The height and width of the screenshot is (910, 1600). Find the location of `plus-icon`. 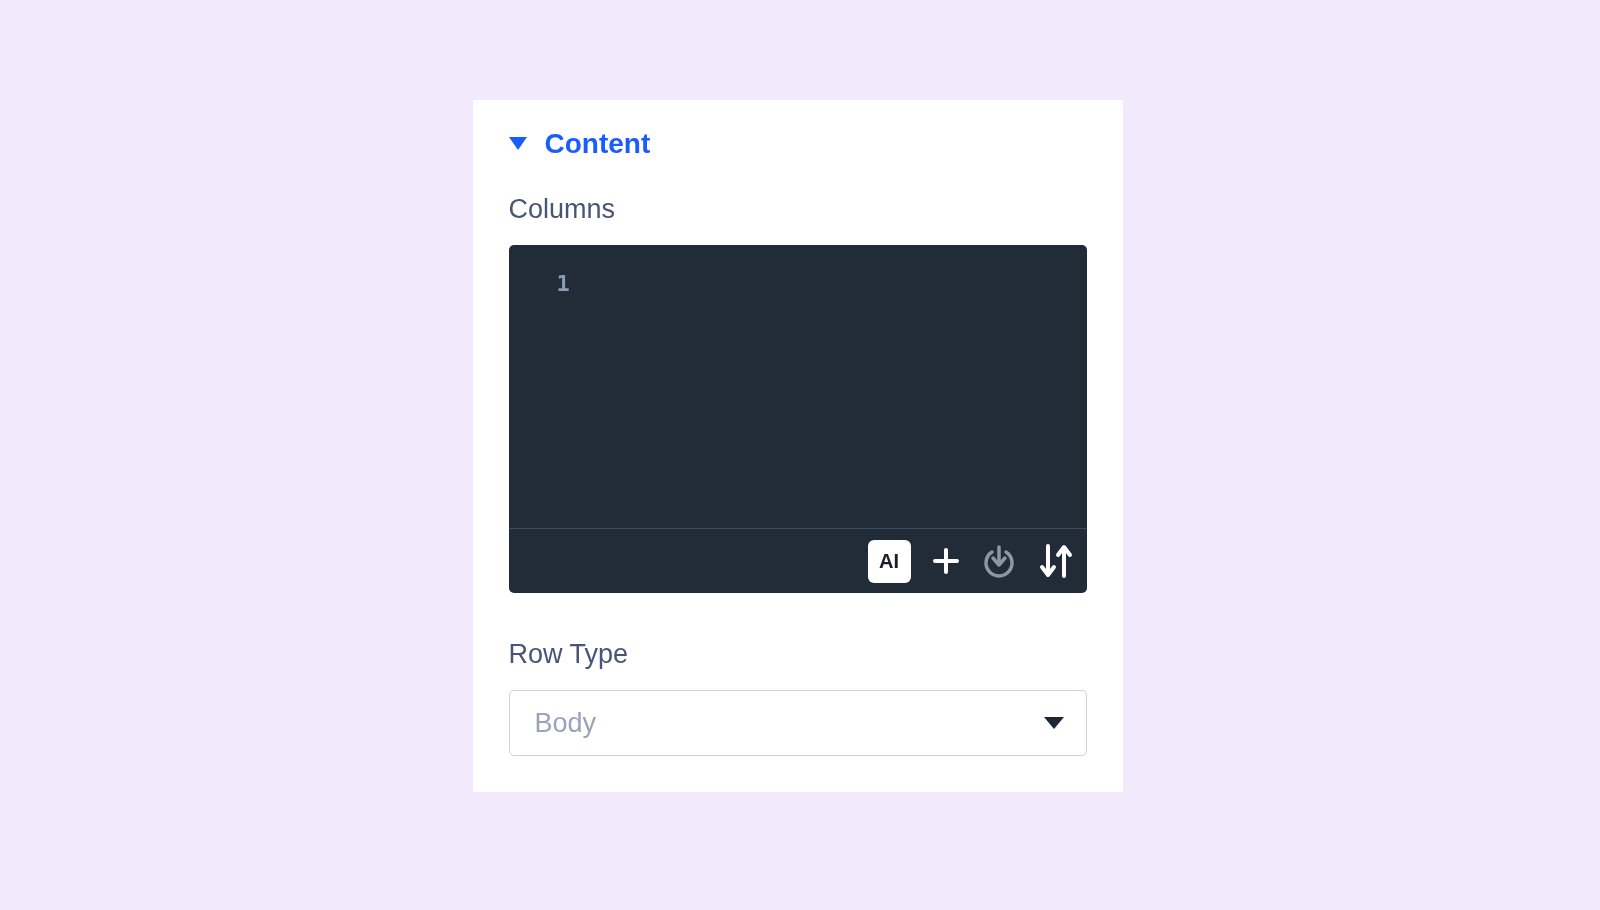

plus-icon is located at coordinates (945, 561).